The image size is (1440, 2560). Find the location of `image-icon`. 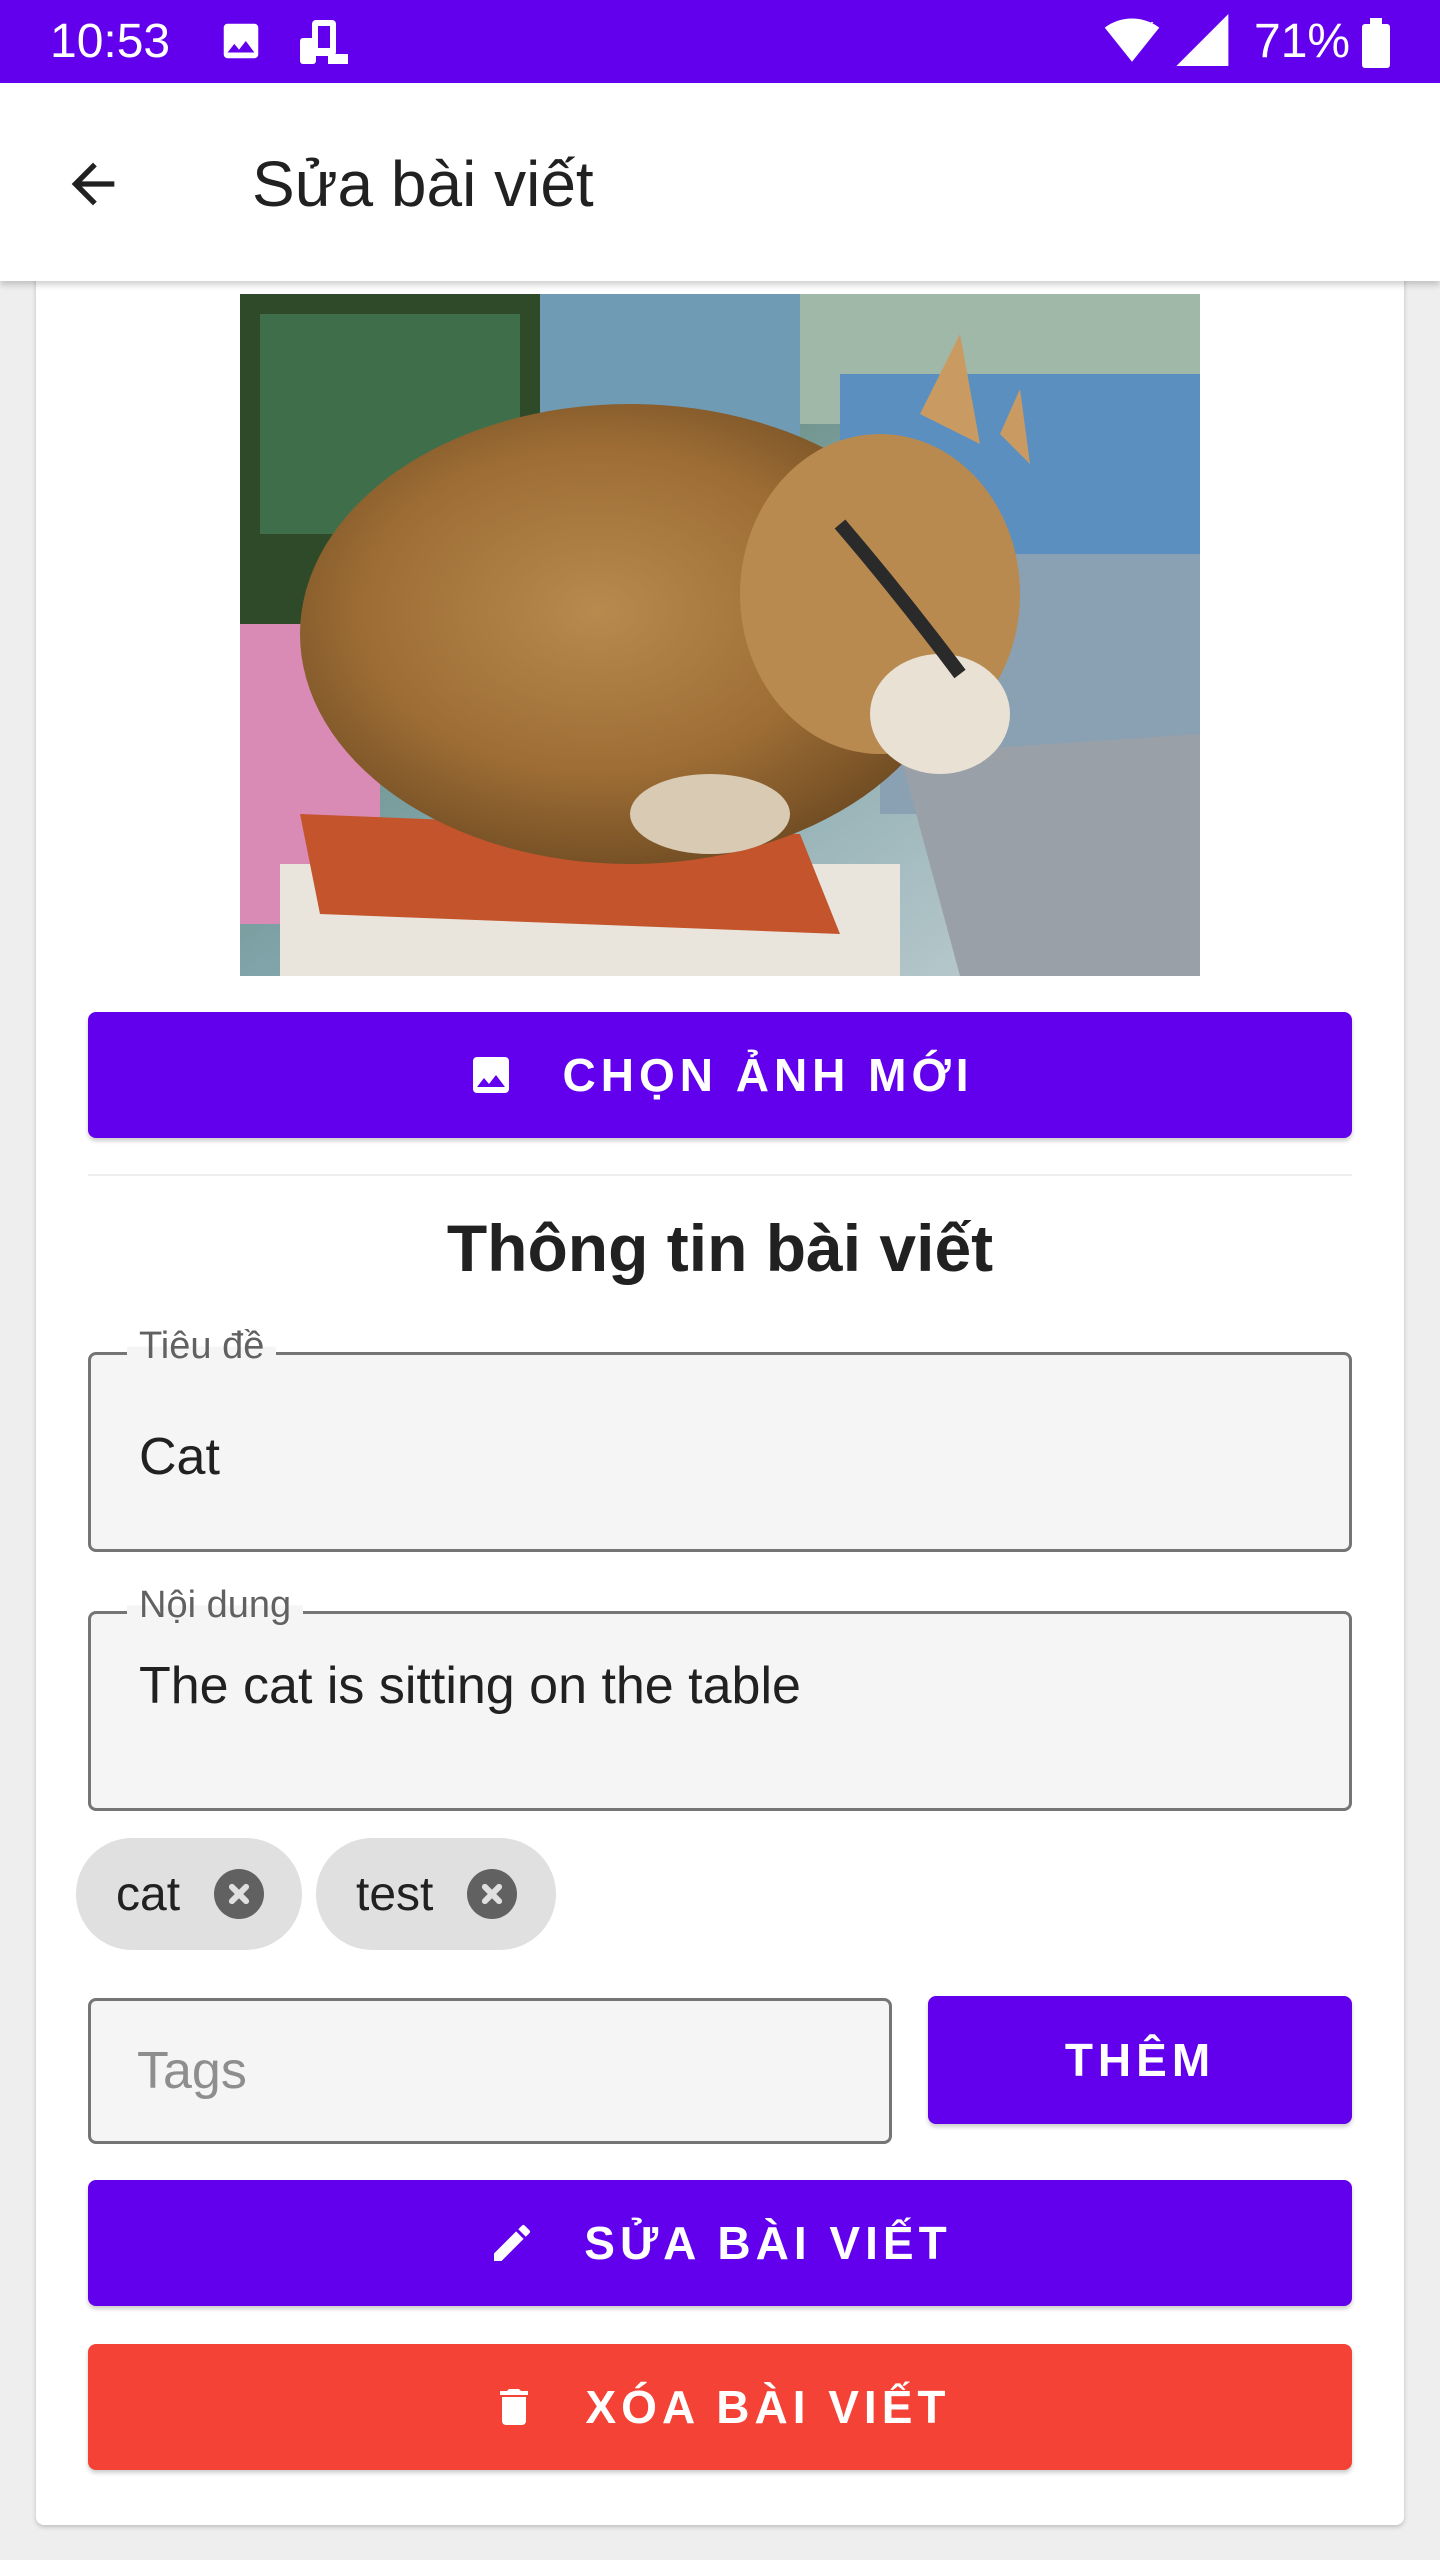

image-icon is located at coordinates (491, 1075).